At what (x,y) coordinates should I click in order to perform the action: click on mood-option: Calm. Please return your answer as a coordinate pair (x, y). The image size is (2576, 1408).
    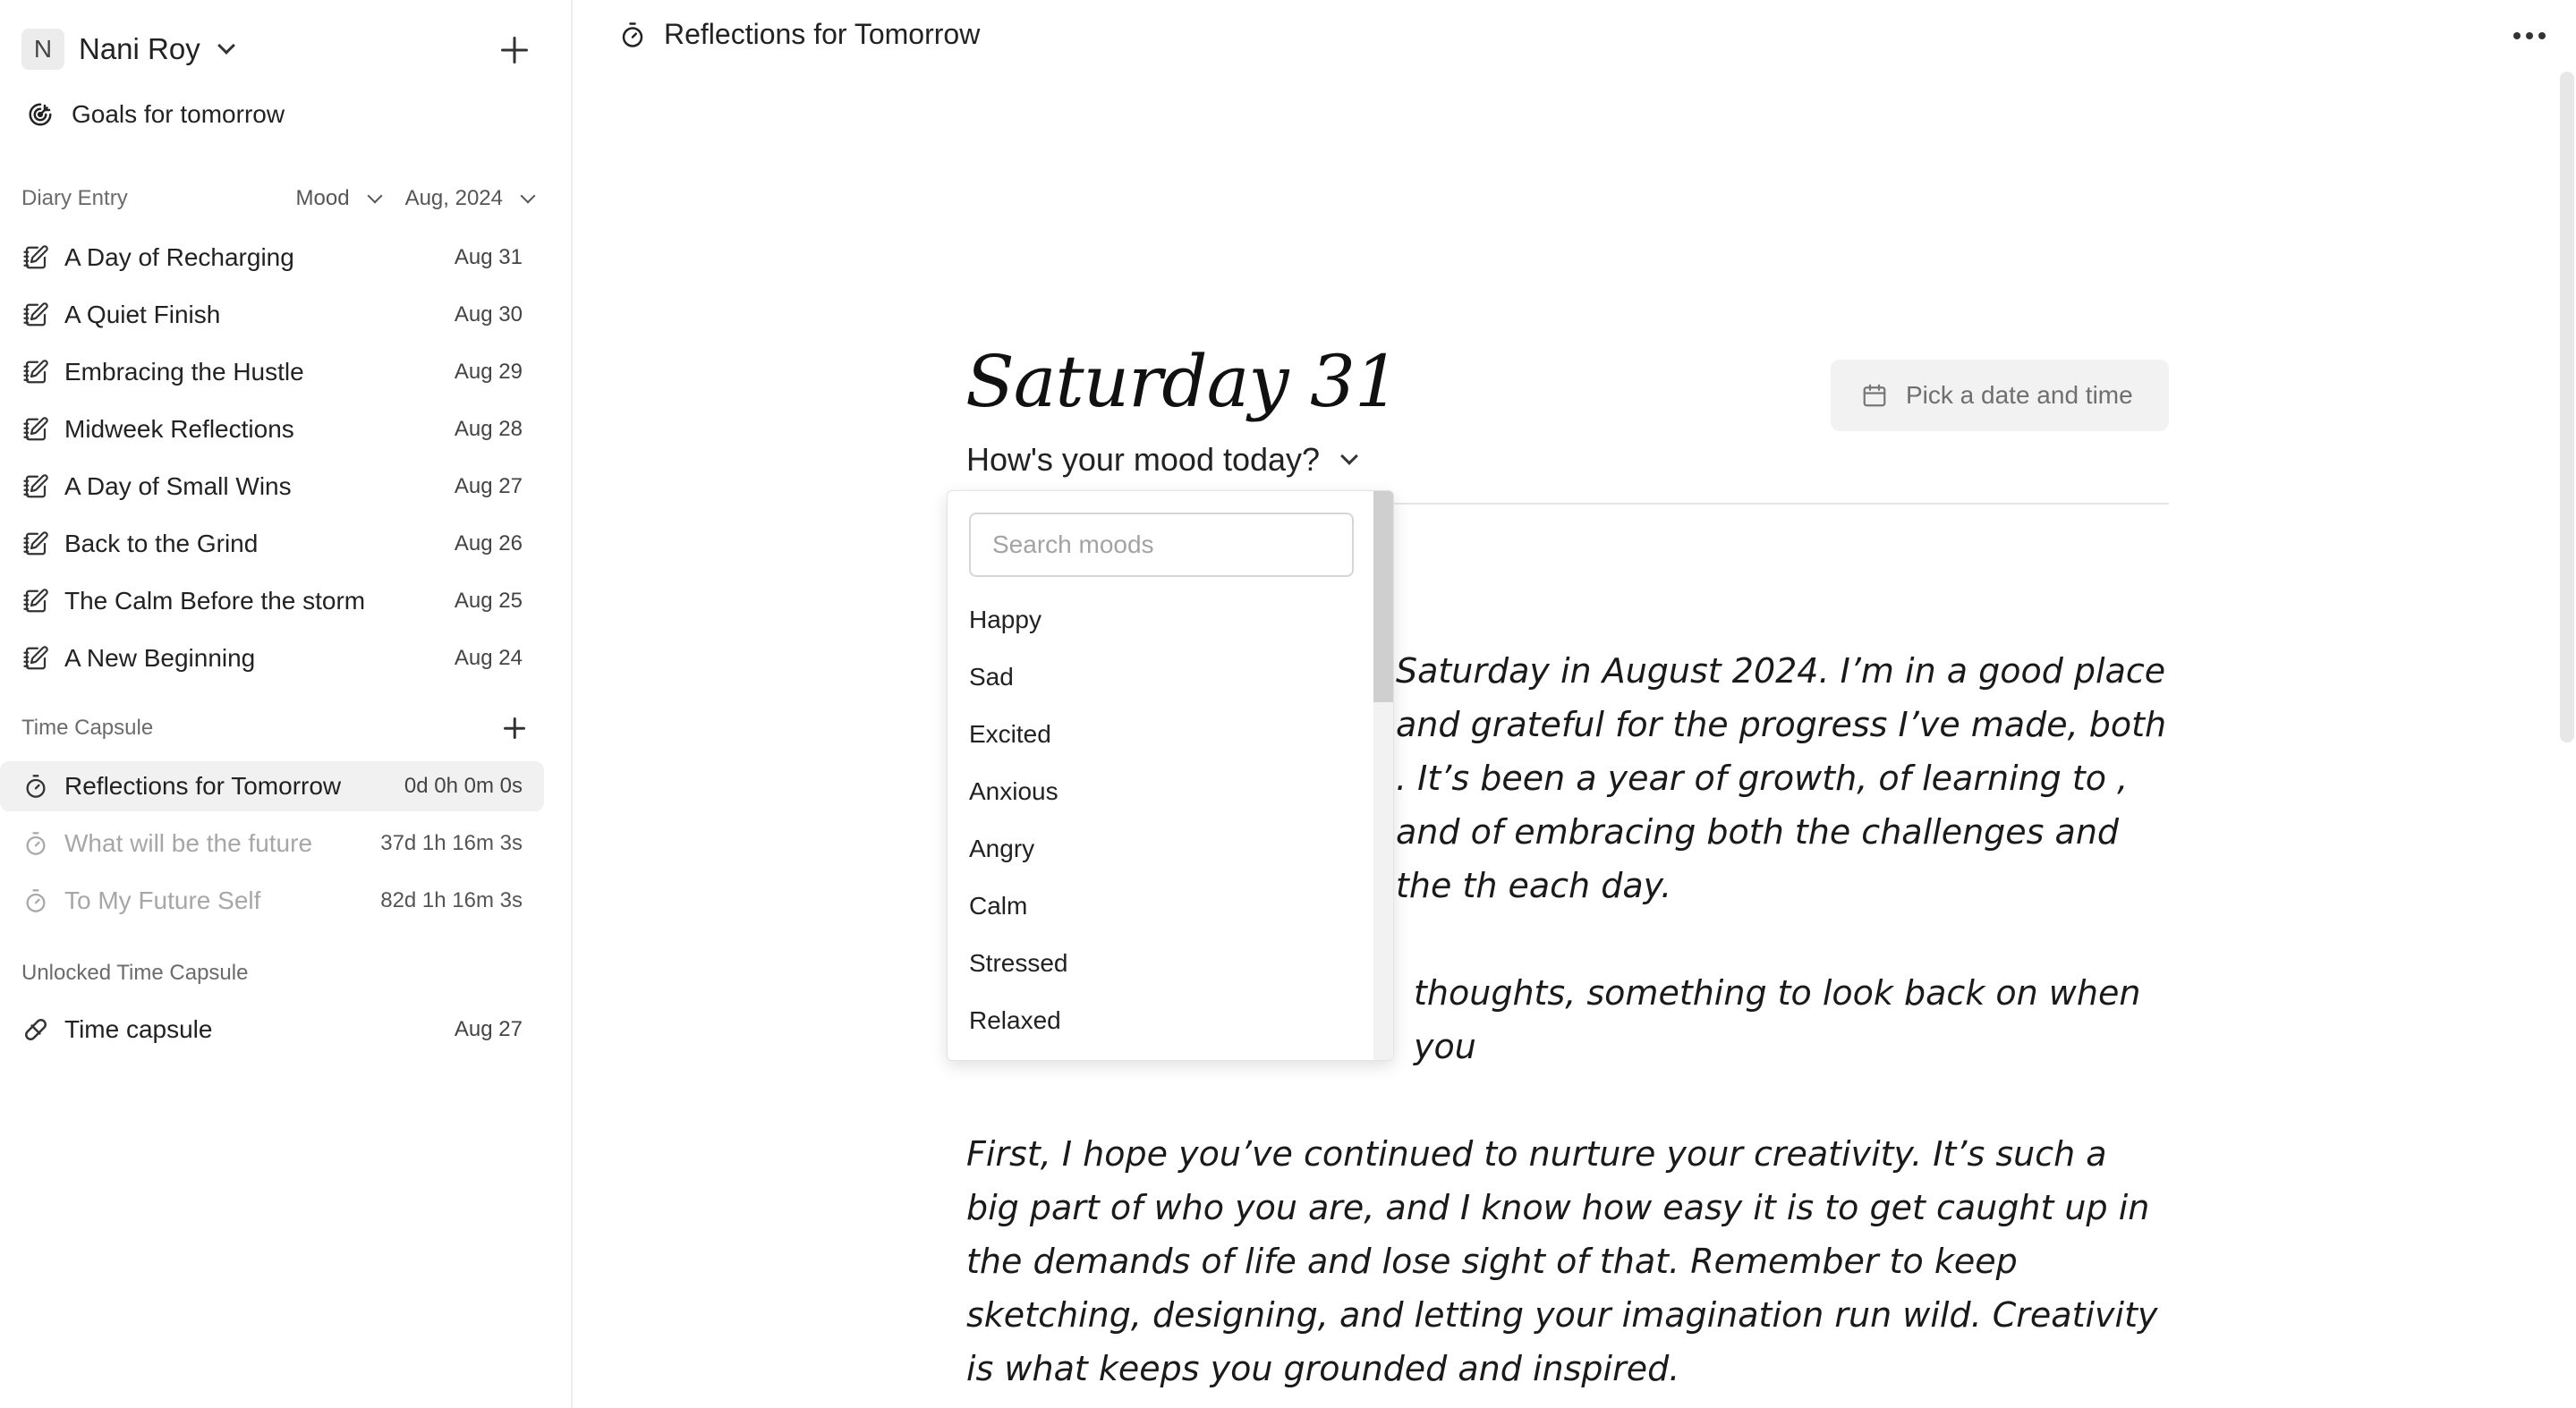
    Looking at the image, I should click on (998, 906).